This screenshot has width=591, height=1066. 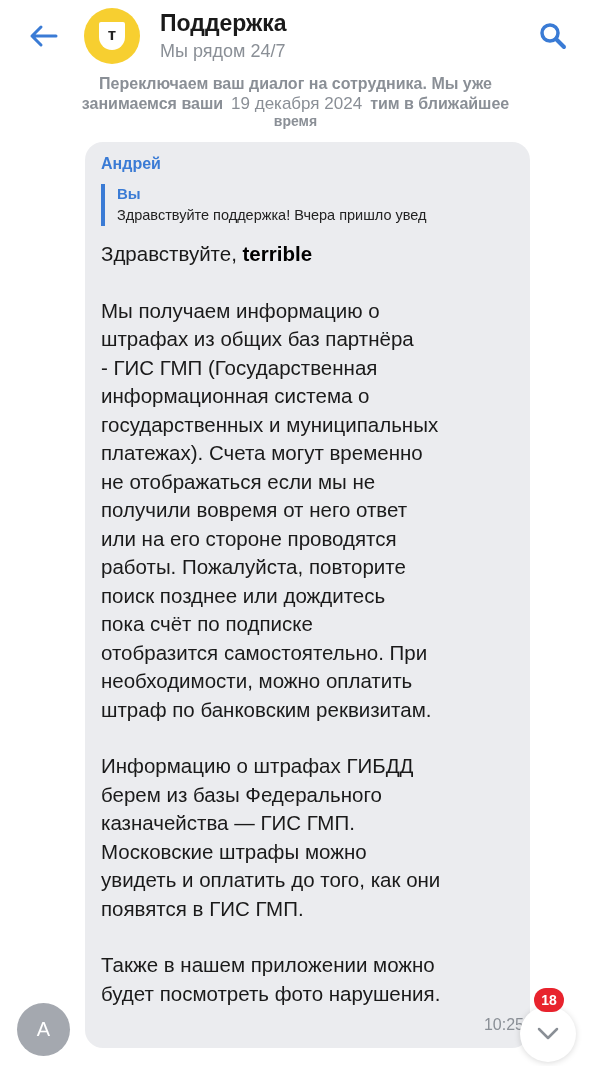 I want to click on system-message: Переключаем ваш диалог на сотрудника. Мы уже, so click(x=295, y=84).